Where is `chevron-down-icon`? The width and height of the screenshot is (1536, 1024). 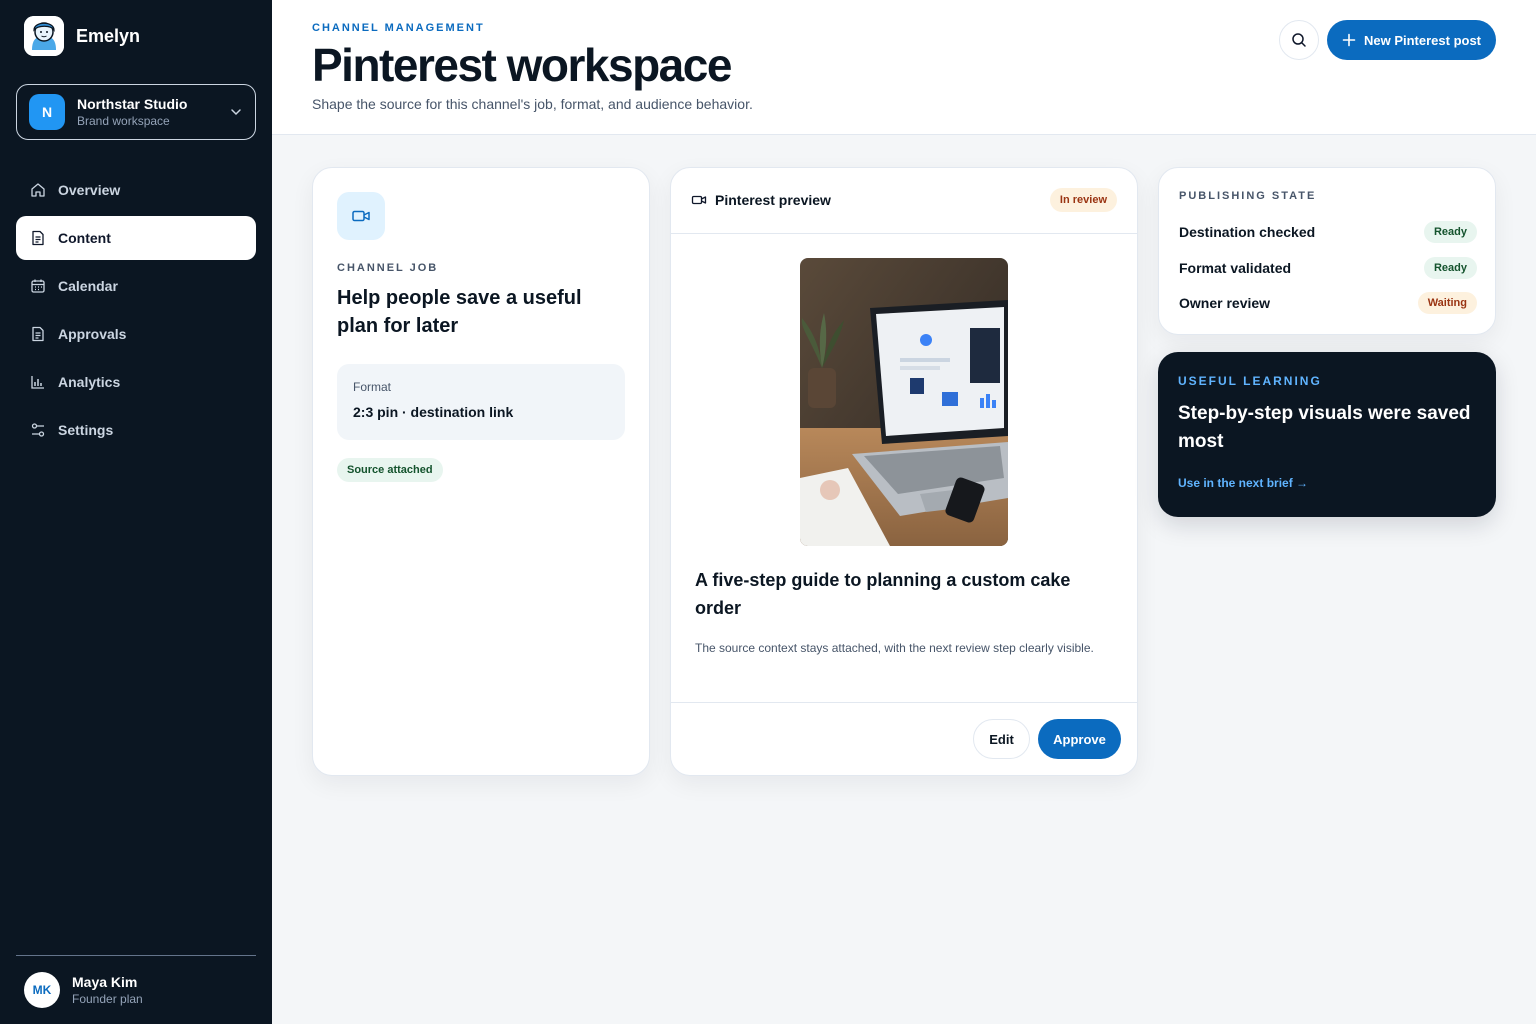
chevron-down-icon is located at coordinates (236, 112).